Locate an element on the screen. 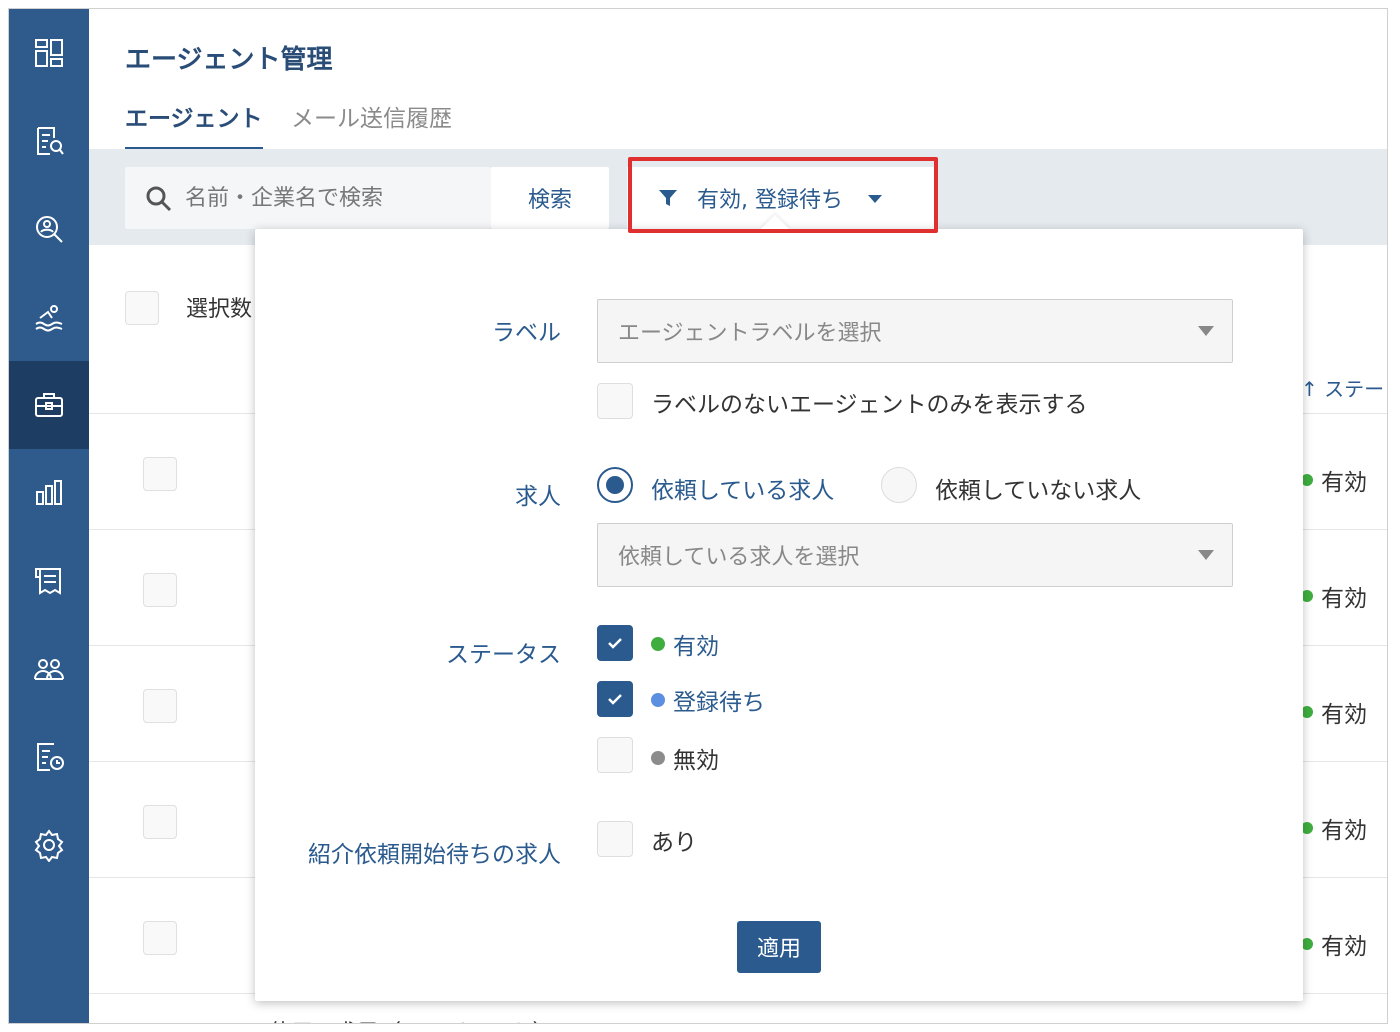 This screenshot has height=1032, width=1400. receipt-icon is located at coordinates (48, 581).